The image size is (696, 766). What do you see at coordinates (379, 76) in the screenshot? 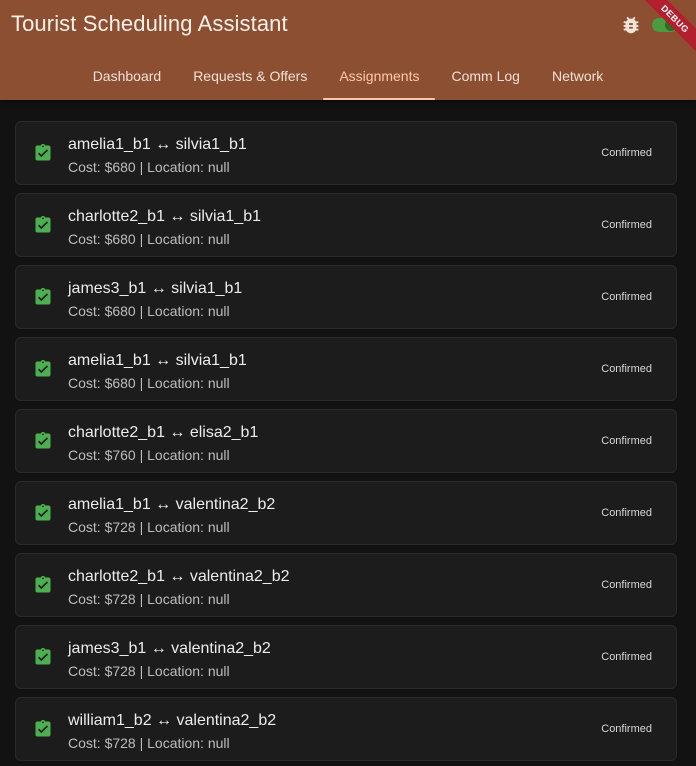
I see `tab-assignments: Assignments` at bounding box center [379, 76].